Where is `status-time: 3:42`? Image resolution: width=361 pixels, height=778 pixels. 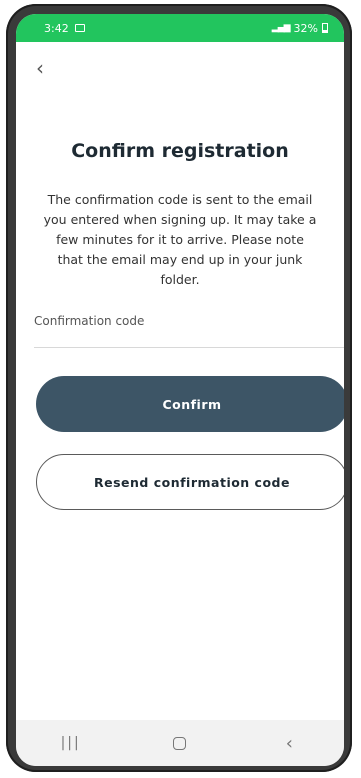
status-time: 3:42 is located at coordinates (56, 28).